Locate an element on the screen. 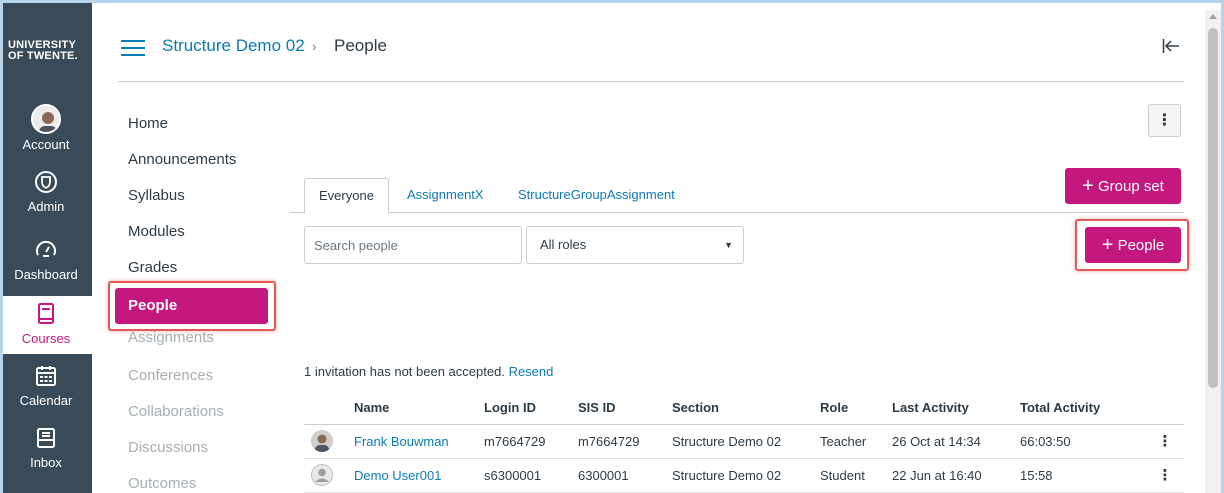 The width and height of the screenshot is (1224, 493). global-nav-courses: Courses is located at coordinates (46, 325).